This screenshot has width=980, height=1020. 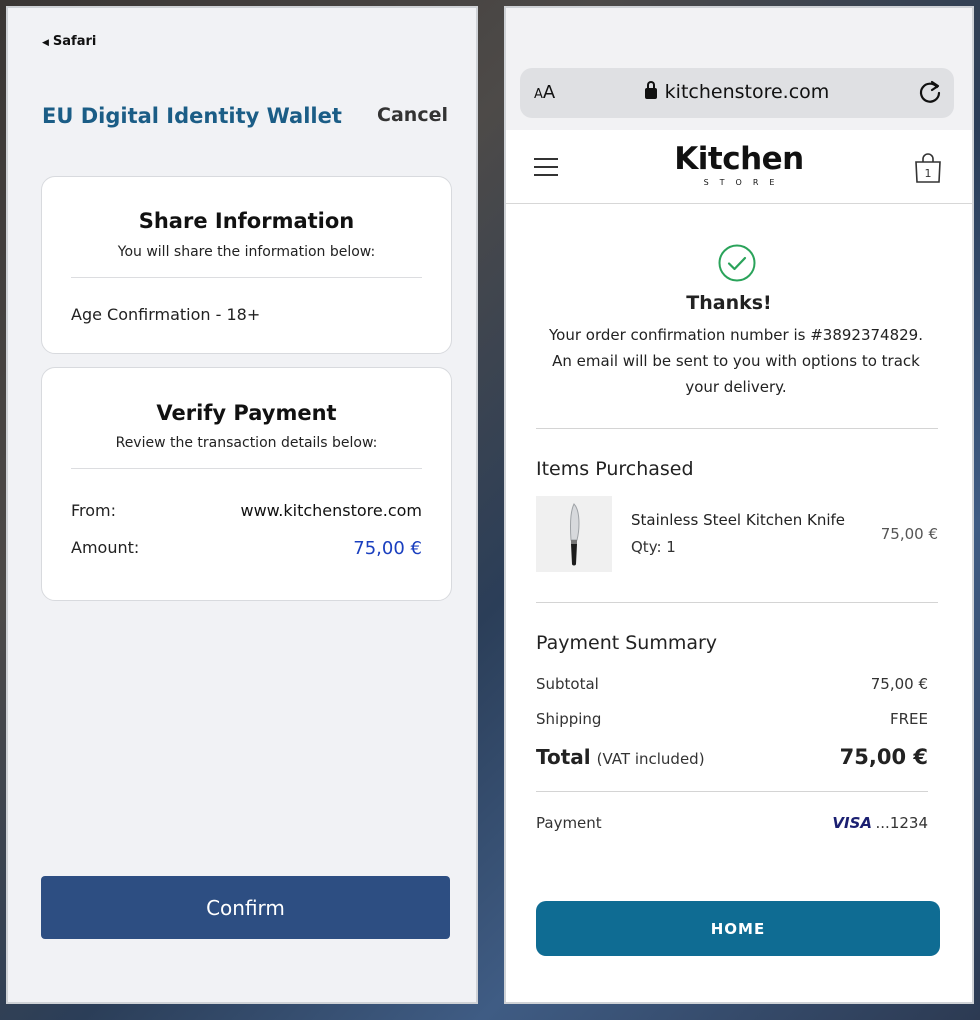 What do you see at coordinates (331, 510) in the screenshot?
I see `from-value: www.kitchenstore.com` at bounding box center [331, 510].